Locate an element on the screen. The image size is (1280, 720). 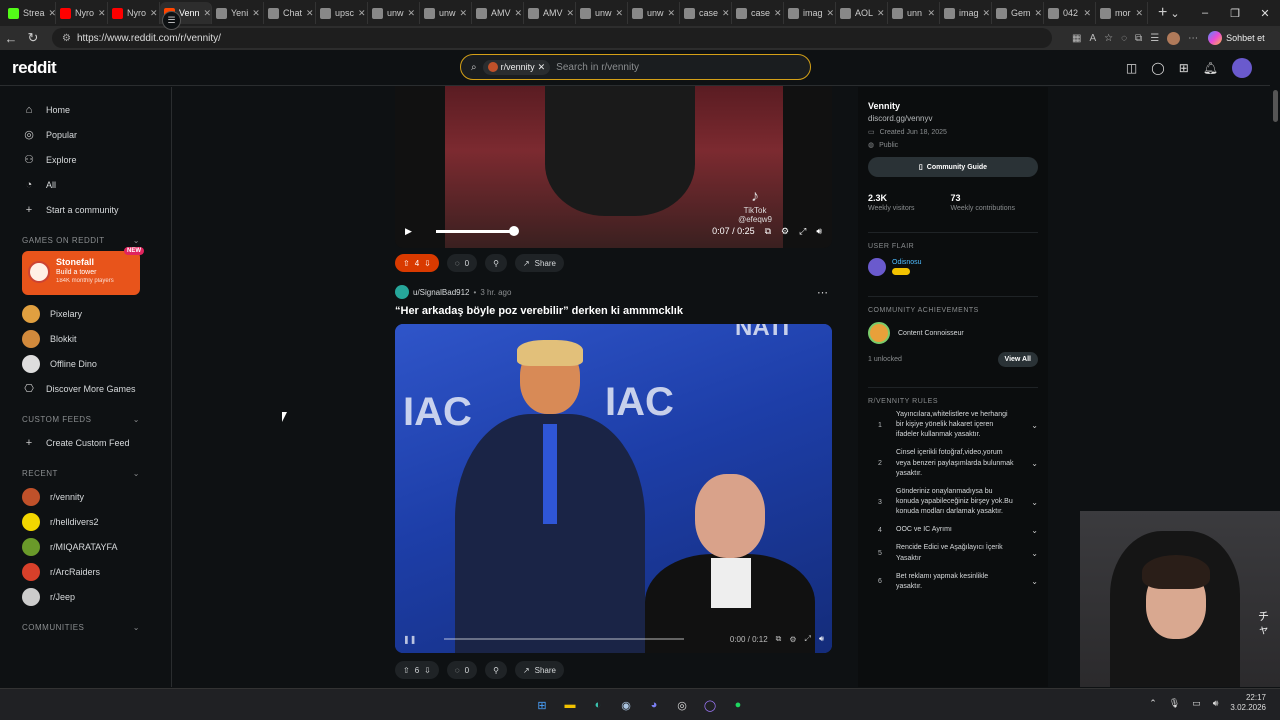
browser-tab: AOL ✕ is located at coordinates (862, 13).